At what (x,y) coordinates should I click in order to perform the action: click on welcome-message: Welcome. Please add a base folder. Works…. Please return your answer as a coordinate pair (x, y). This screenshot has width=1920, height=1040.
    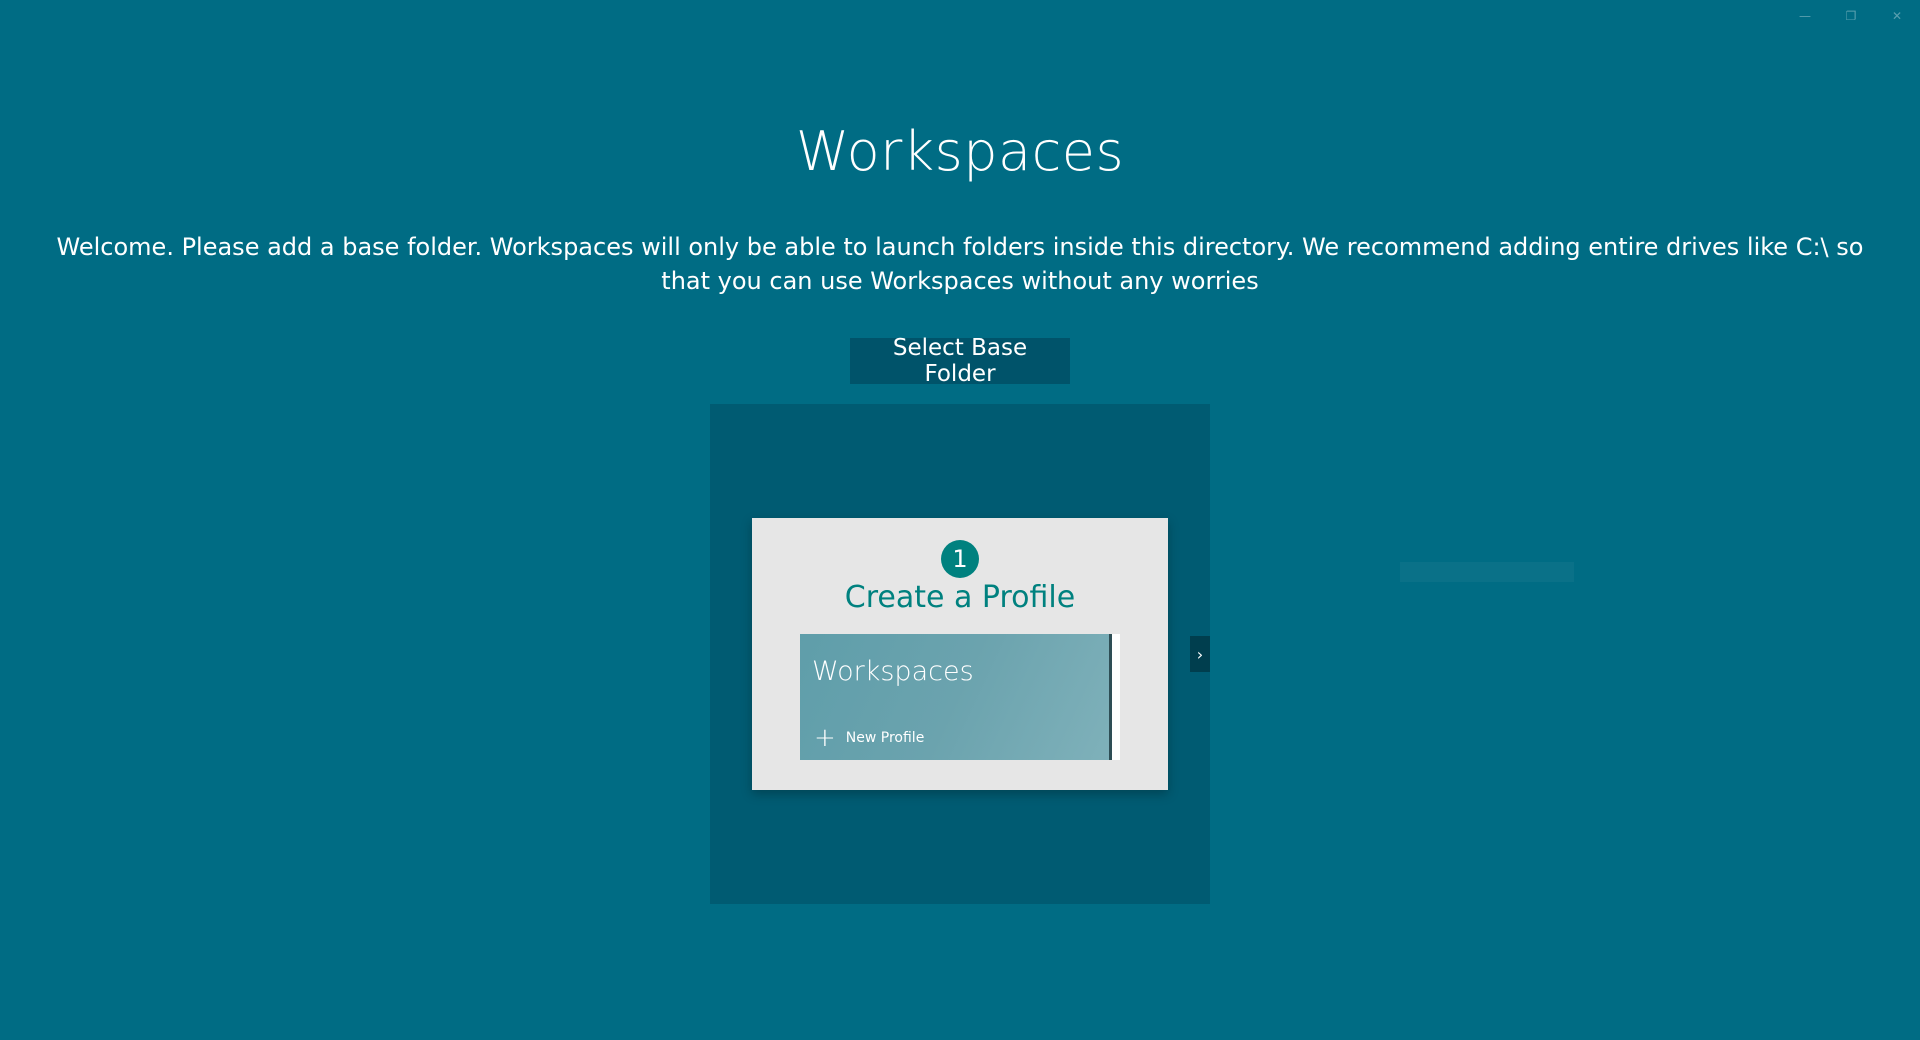
    Looking at the image, I should click on (960, 264).